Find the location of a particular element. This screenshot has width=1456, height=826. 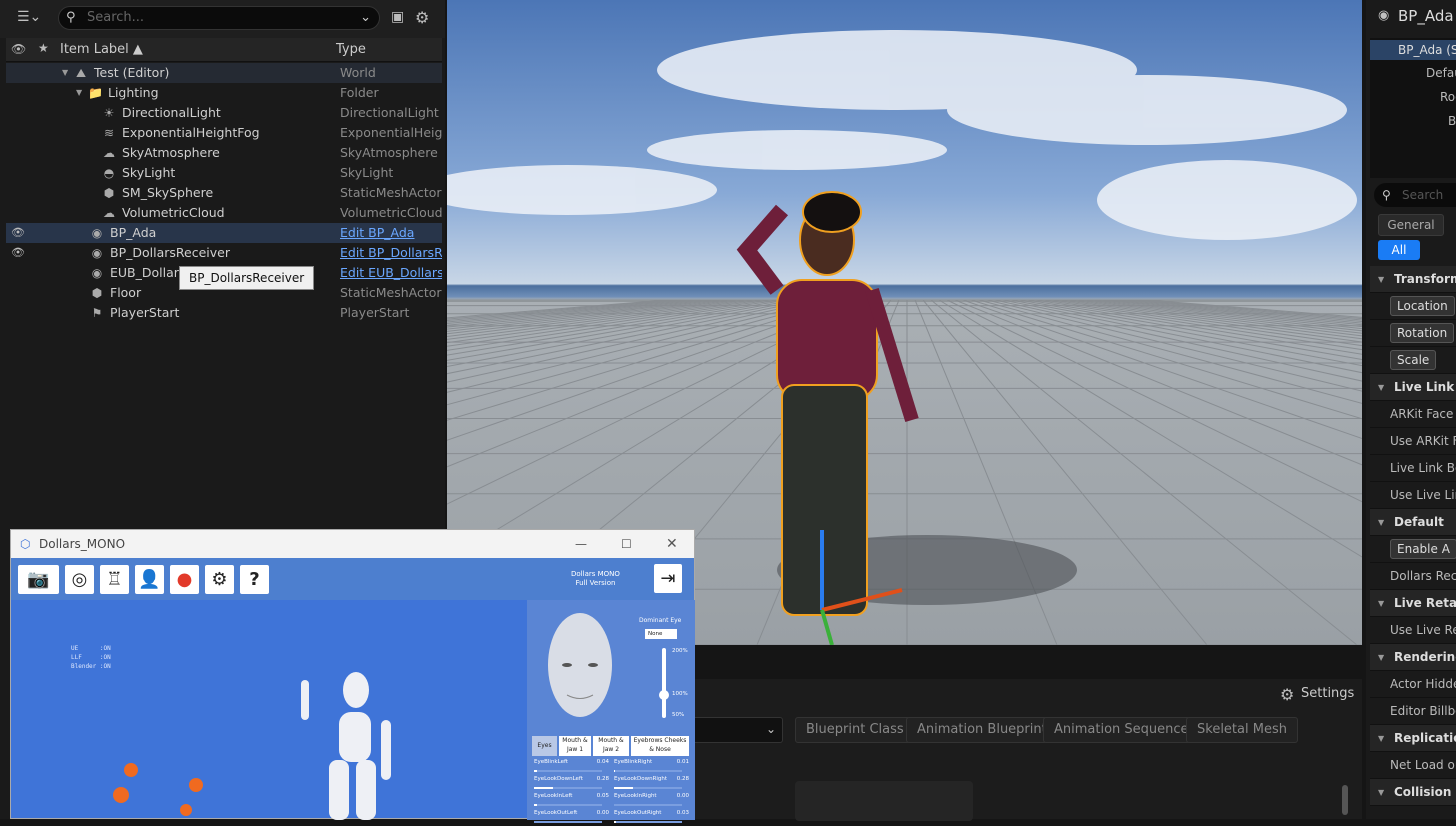

column-item-label: Item Label ▲ is located at coordinates (101, 49).